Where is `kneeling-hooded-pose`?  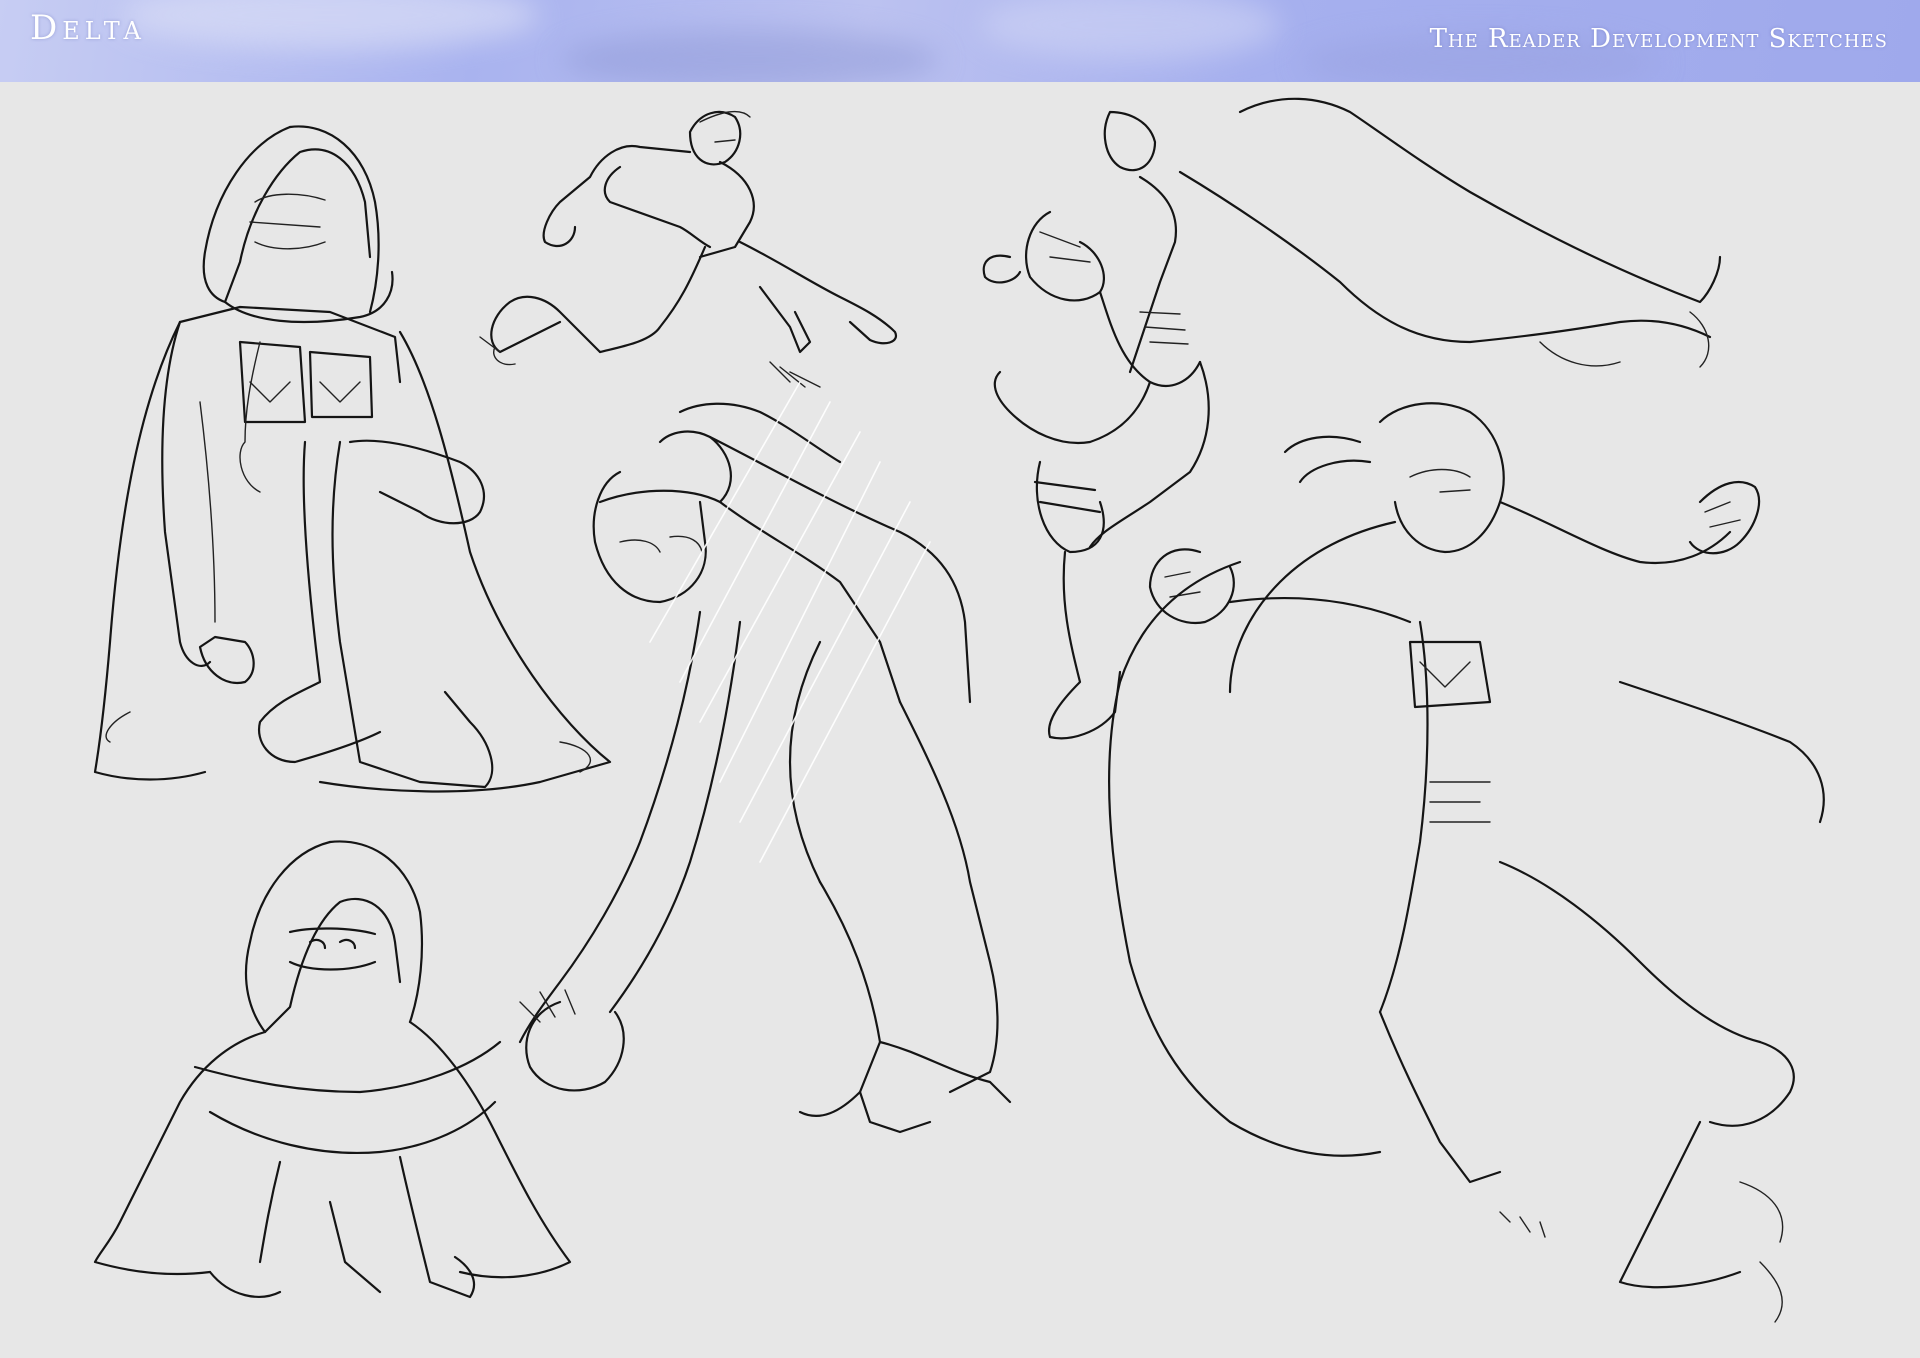
kneeling-hooded-pose is located at coordinates (352, 459).